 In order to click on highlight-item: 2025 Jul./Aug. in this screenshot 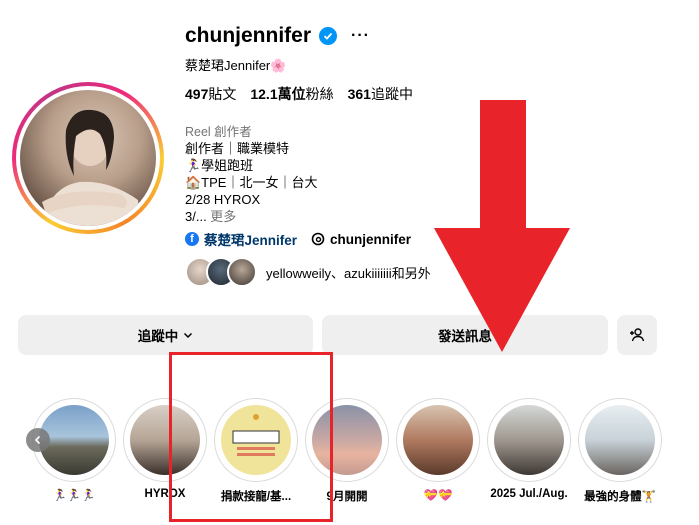, I will do `click(529, 449)`.